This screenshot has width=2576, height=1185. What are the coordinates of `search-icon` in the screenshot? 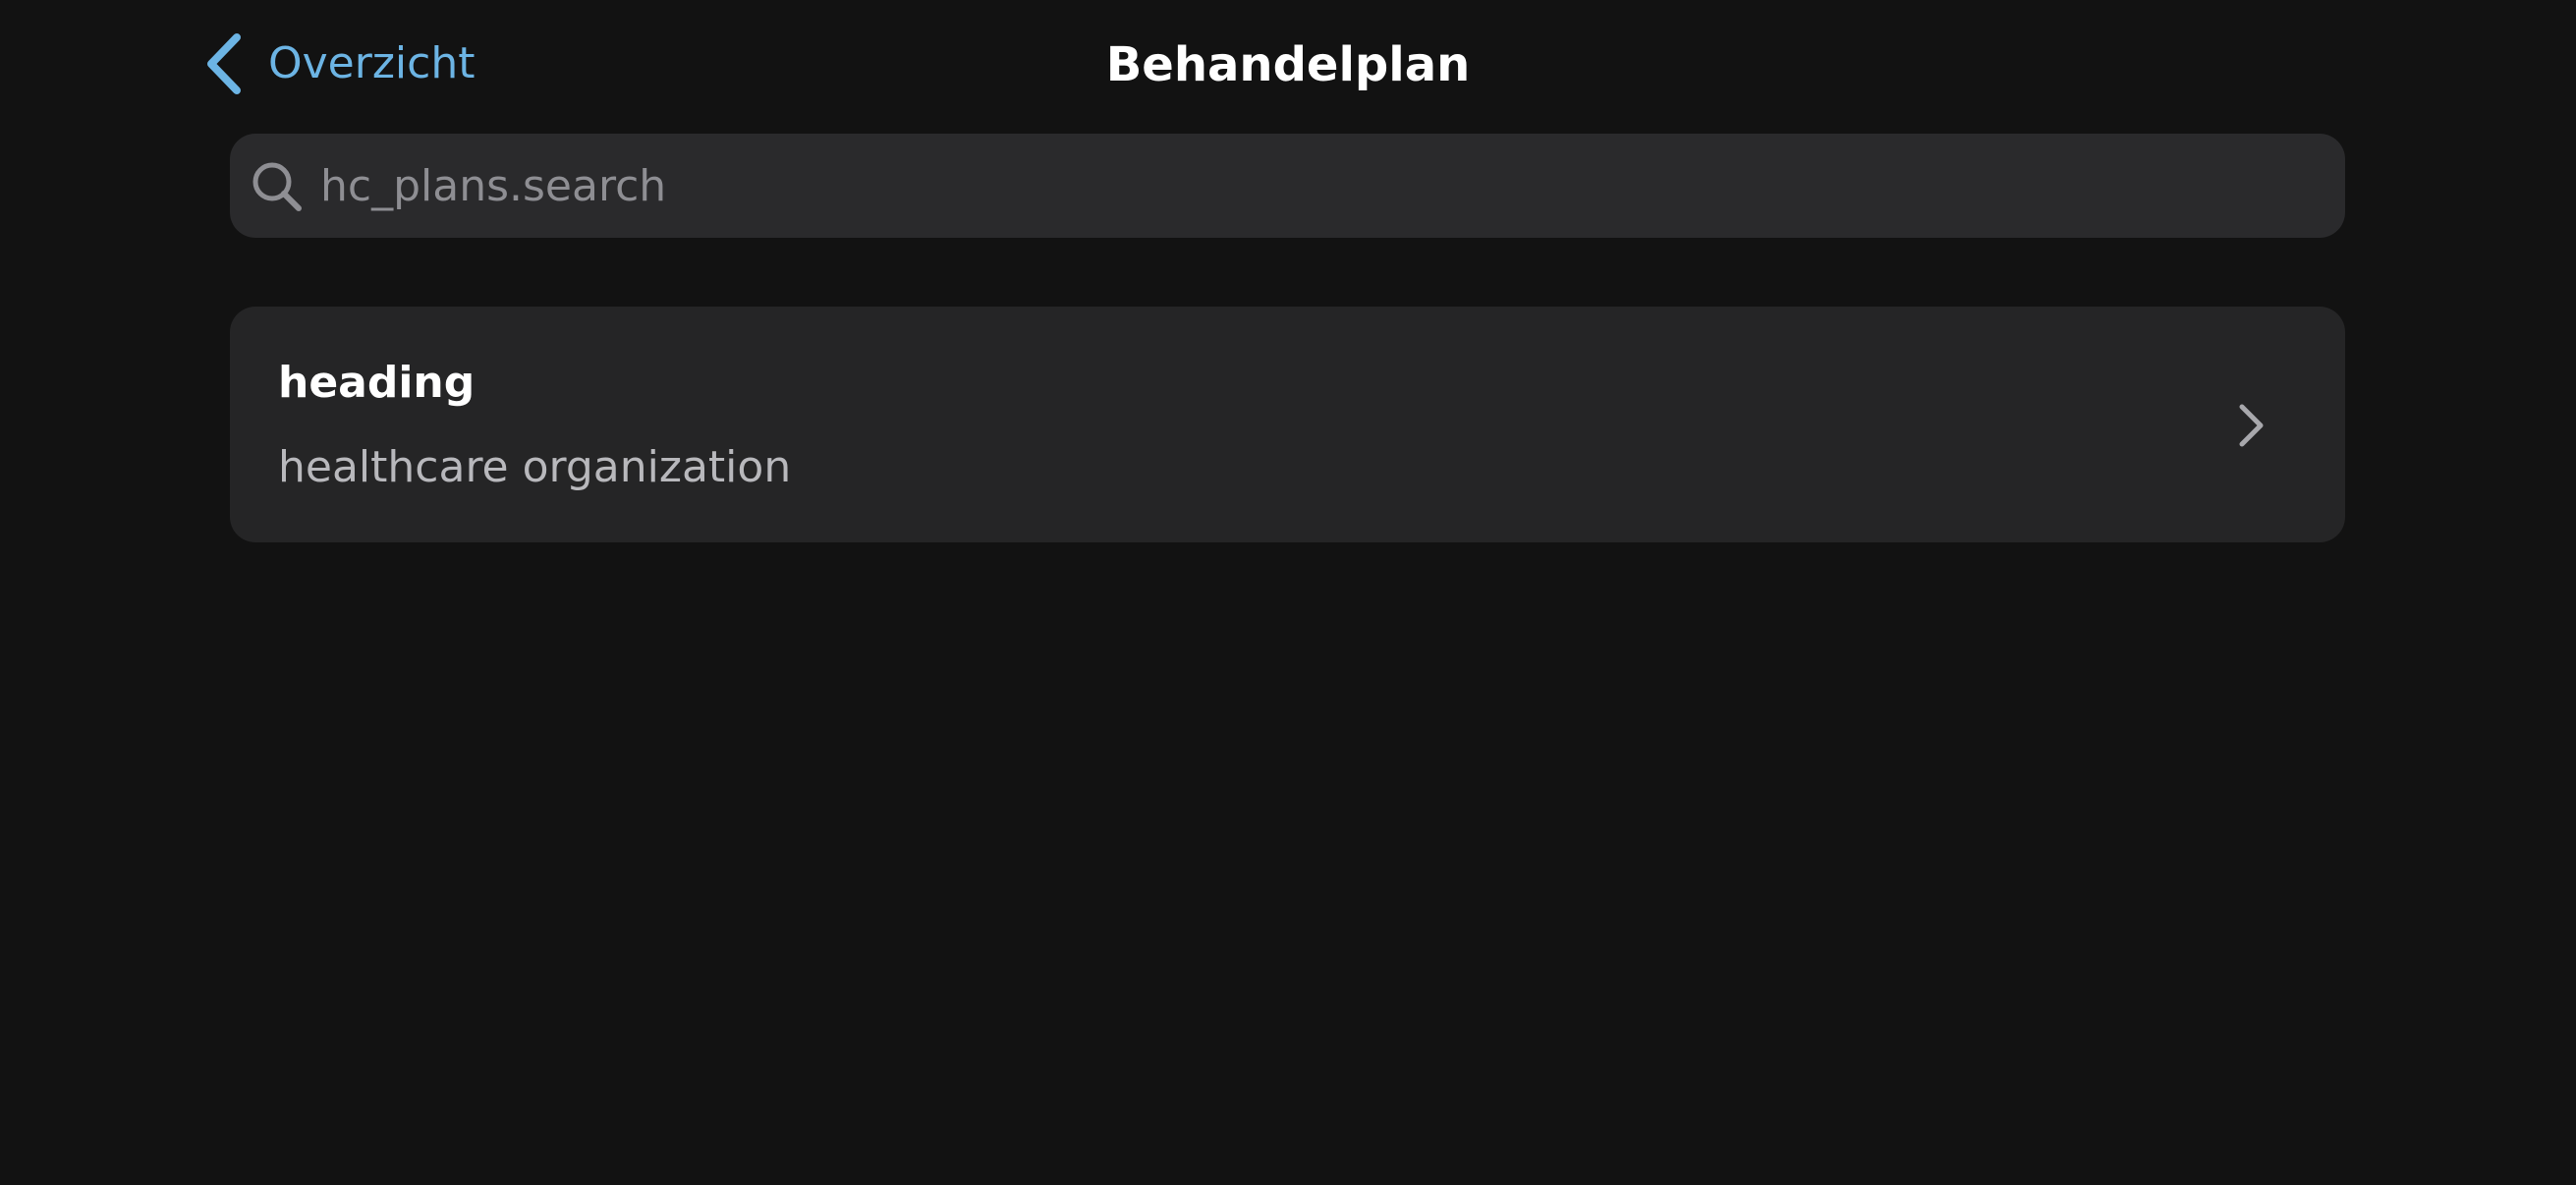 It's located at (277, 186).